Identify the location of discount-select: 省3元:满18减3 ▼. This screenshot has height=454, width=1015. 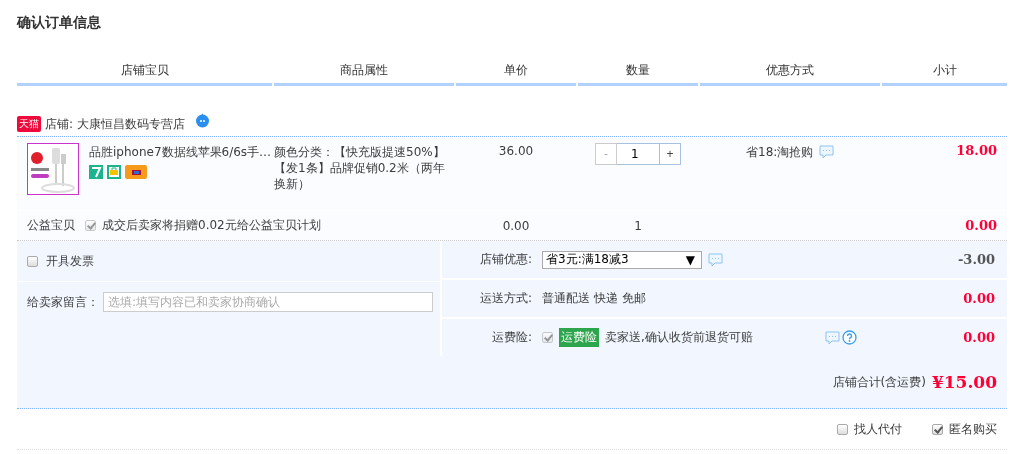
(622, 259).